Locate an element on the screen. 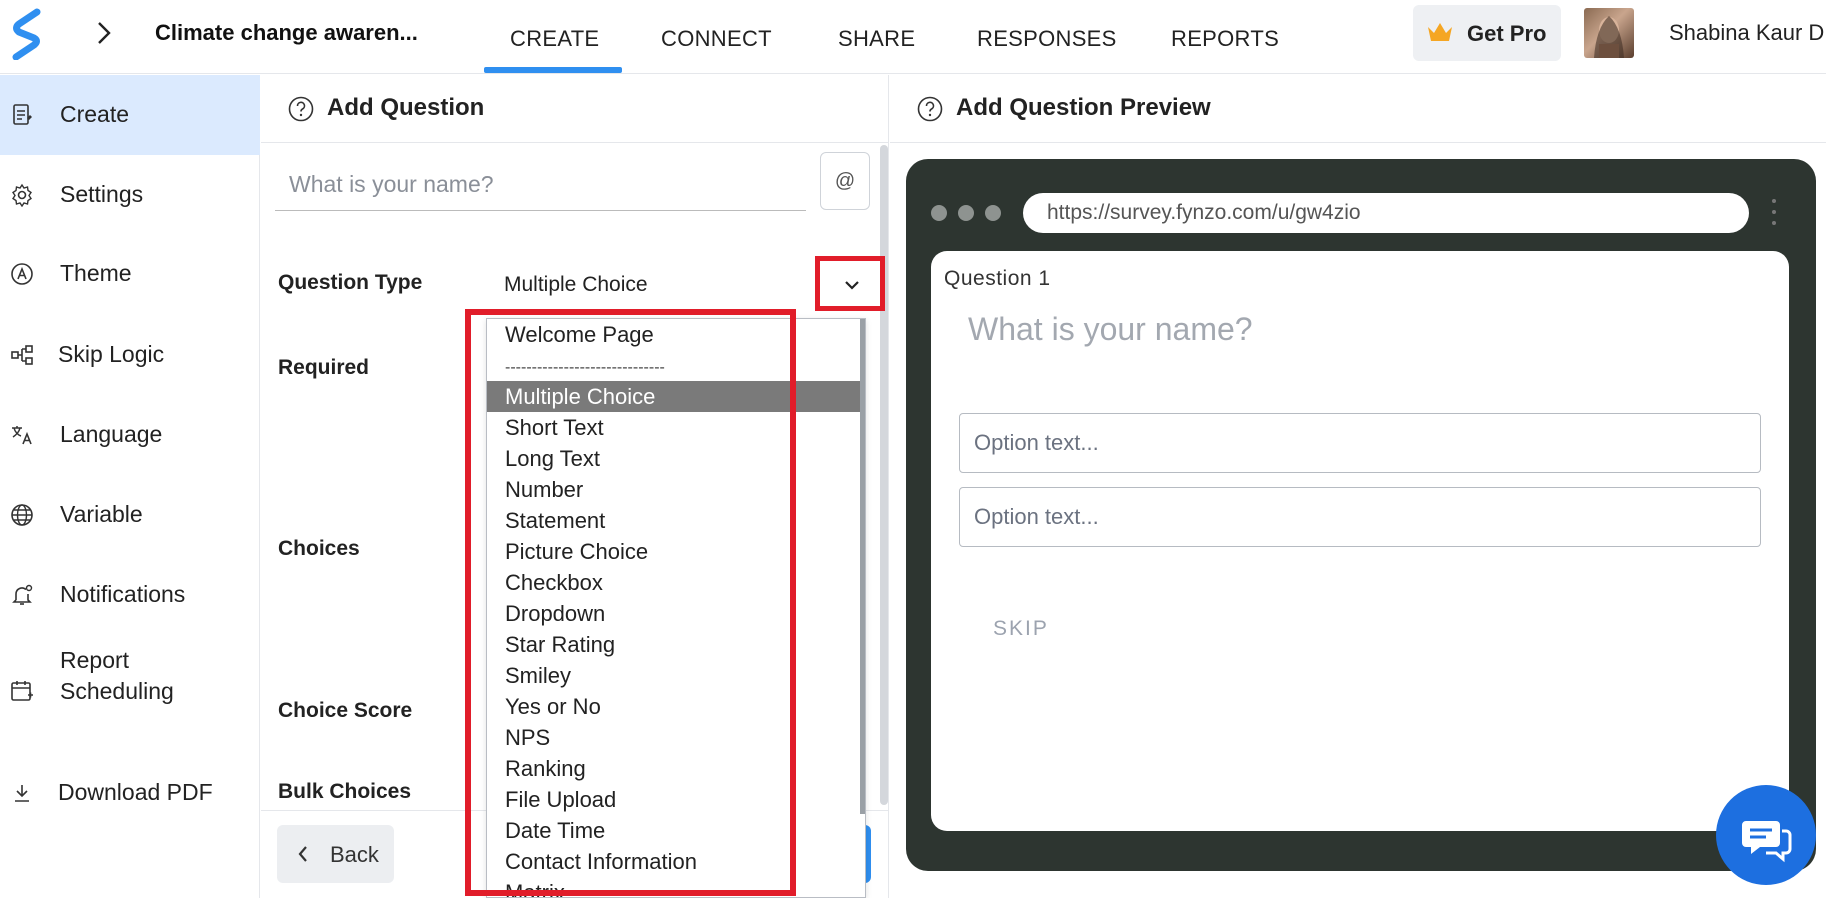  gear-icon is located at coordinates (22, 195).